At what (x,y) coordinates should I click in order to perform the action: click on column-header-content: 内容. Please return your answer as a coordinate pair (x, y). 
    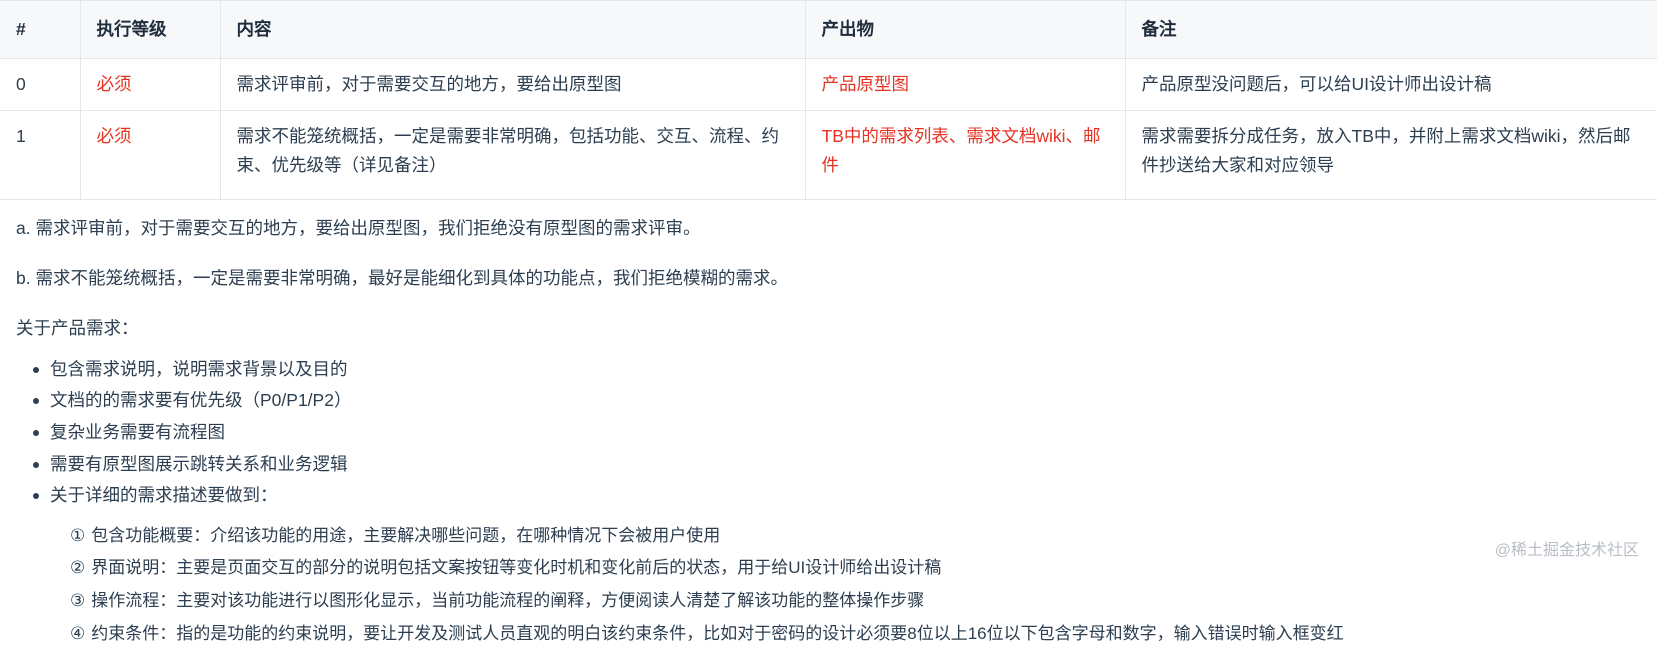
    Looking at the image, I should click on (512, 29).